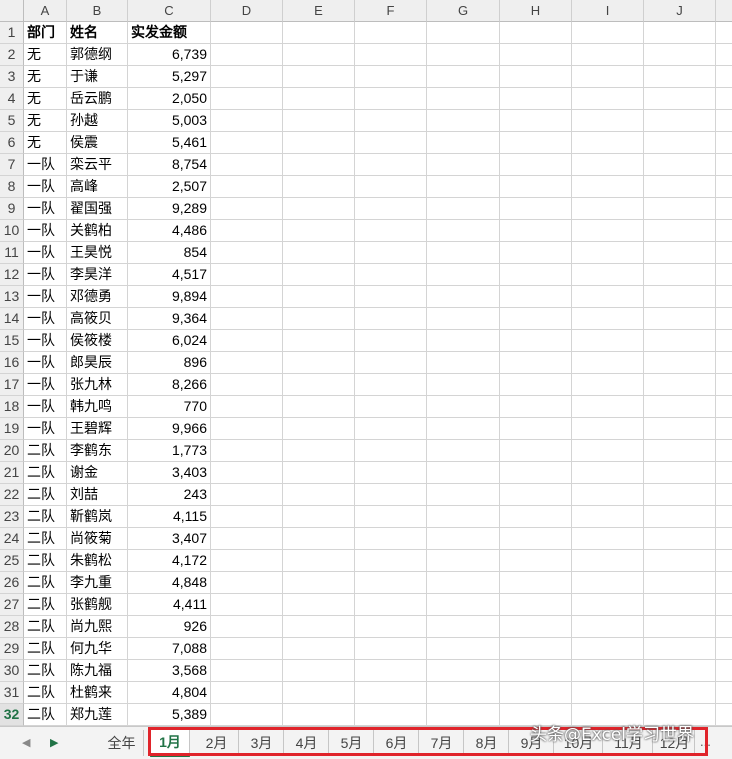 Image resolution: width=732 pixels, height=759 pixels. I want to click on row-header: 15, so click(12, 341).